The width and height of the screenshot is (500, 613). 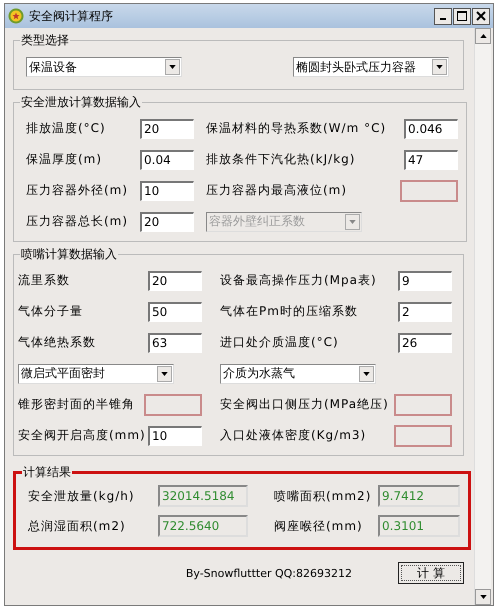 I want to click on down-arrow-icon, so click(x=483, y=597).